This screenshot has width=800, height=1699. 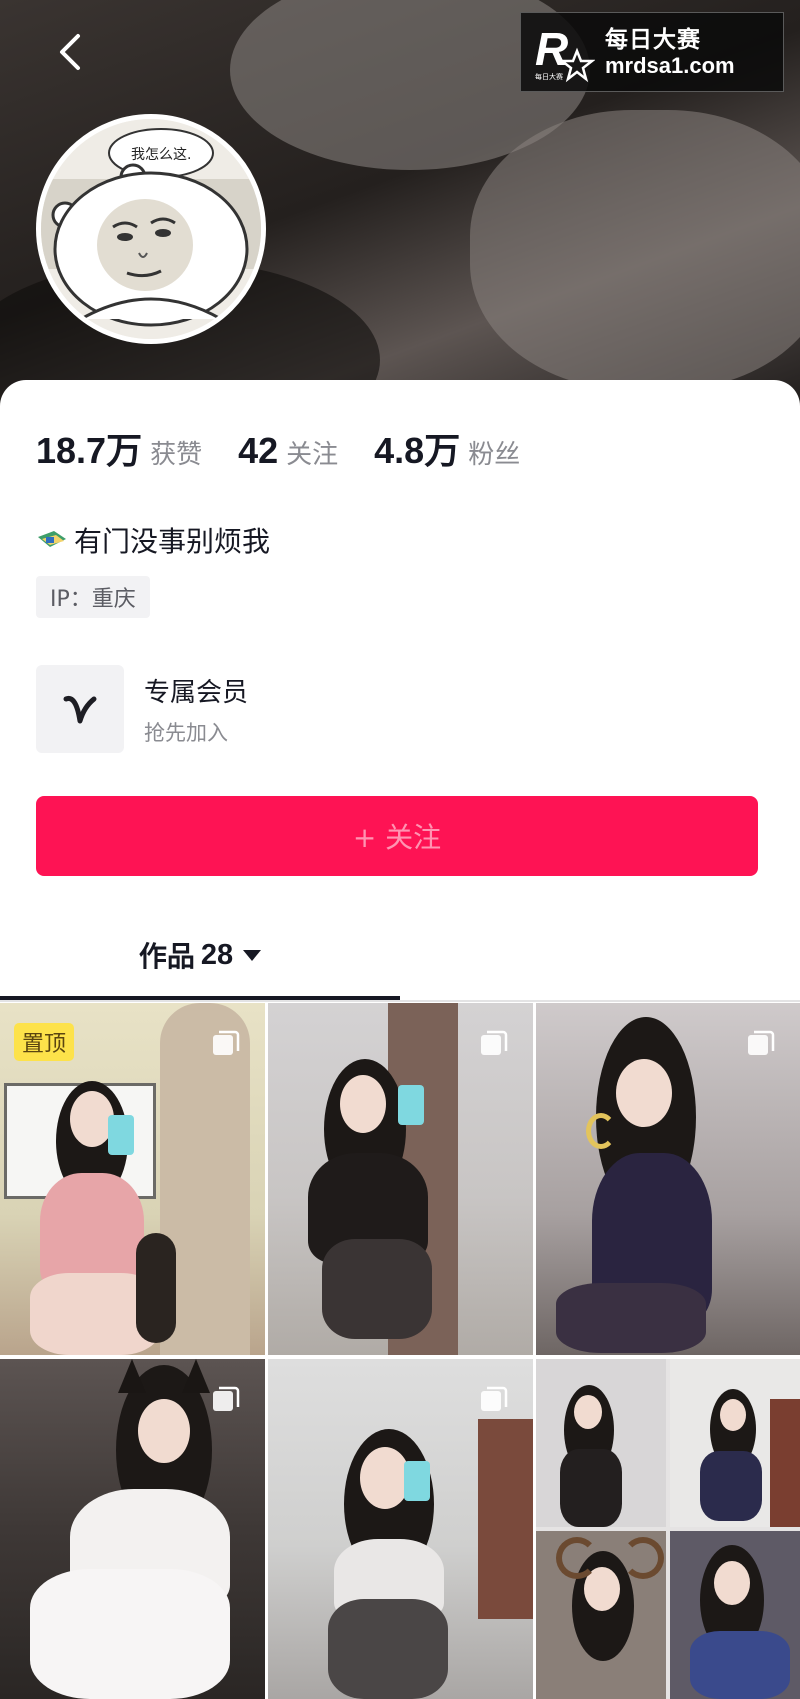 I want to click on watermark-url: mrdsa1.com, so click(x=670, y=65).